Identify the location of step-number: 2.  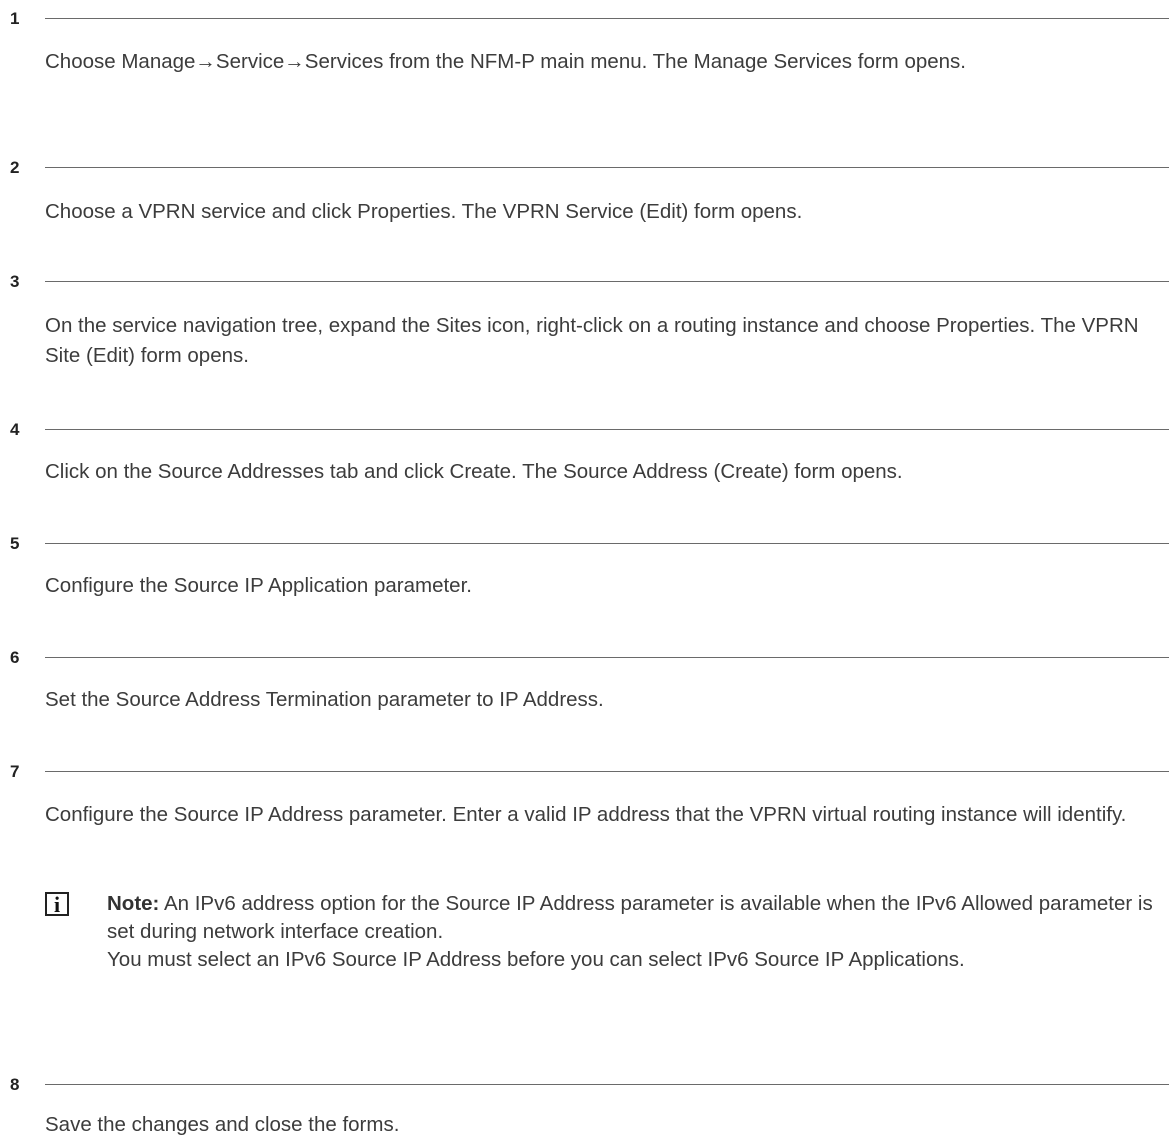
(15, 167).